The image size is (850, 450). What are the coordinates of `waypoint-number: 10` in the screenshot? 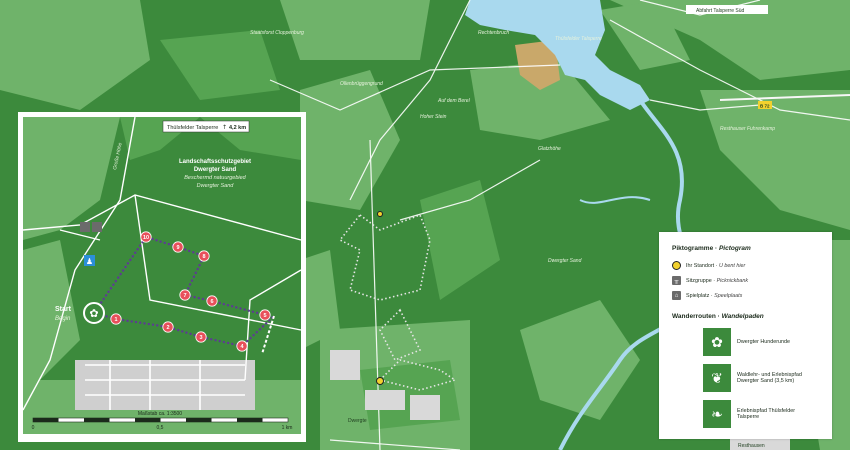 It's located at (146, 238).